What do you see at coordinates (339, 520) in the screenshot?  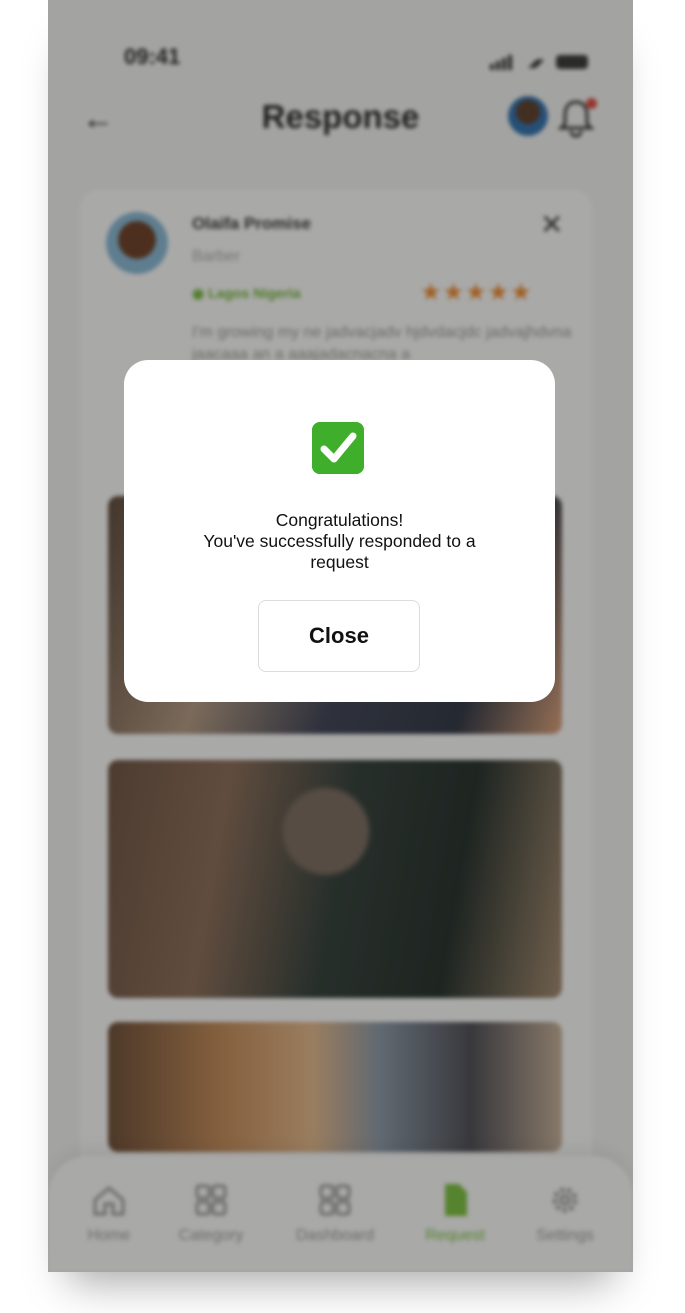 I see `success-heading: Congratulations!` at bounding box center [339, 520].